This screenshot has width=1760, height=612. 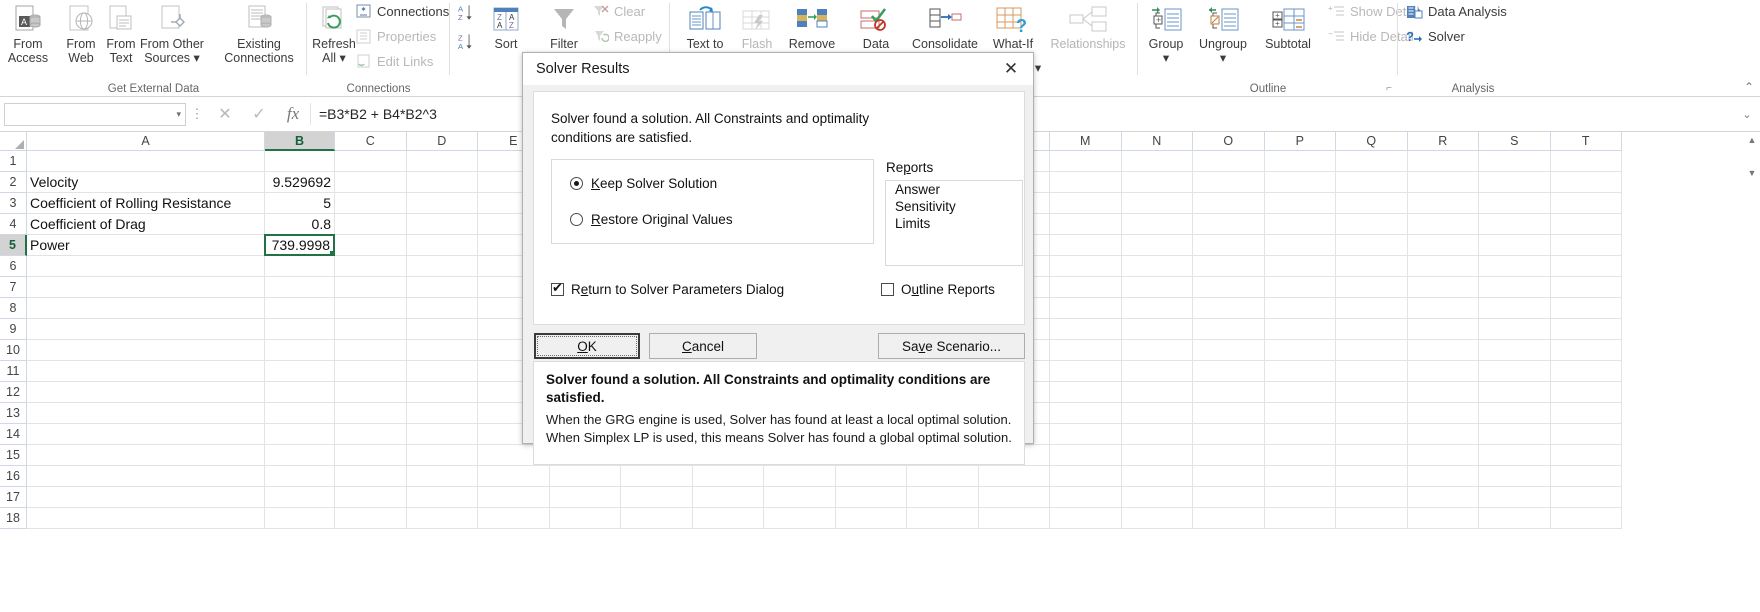 I want to click on cell-D12, so click(x=442, y=392).